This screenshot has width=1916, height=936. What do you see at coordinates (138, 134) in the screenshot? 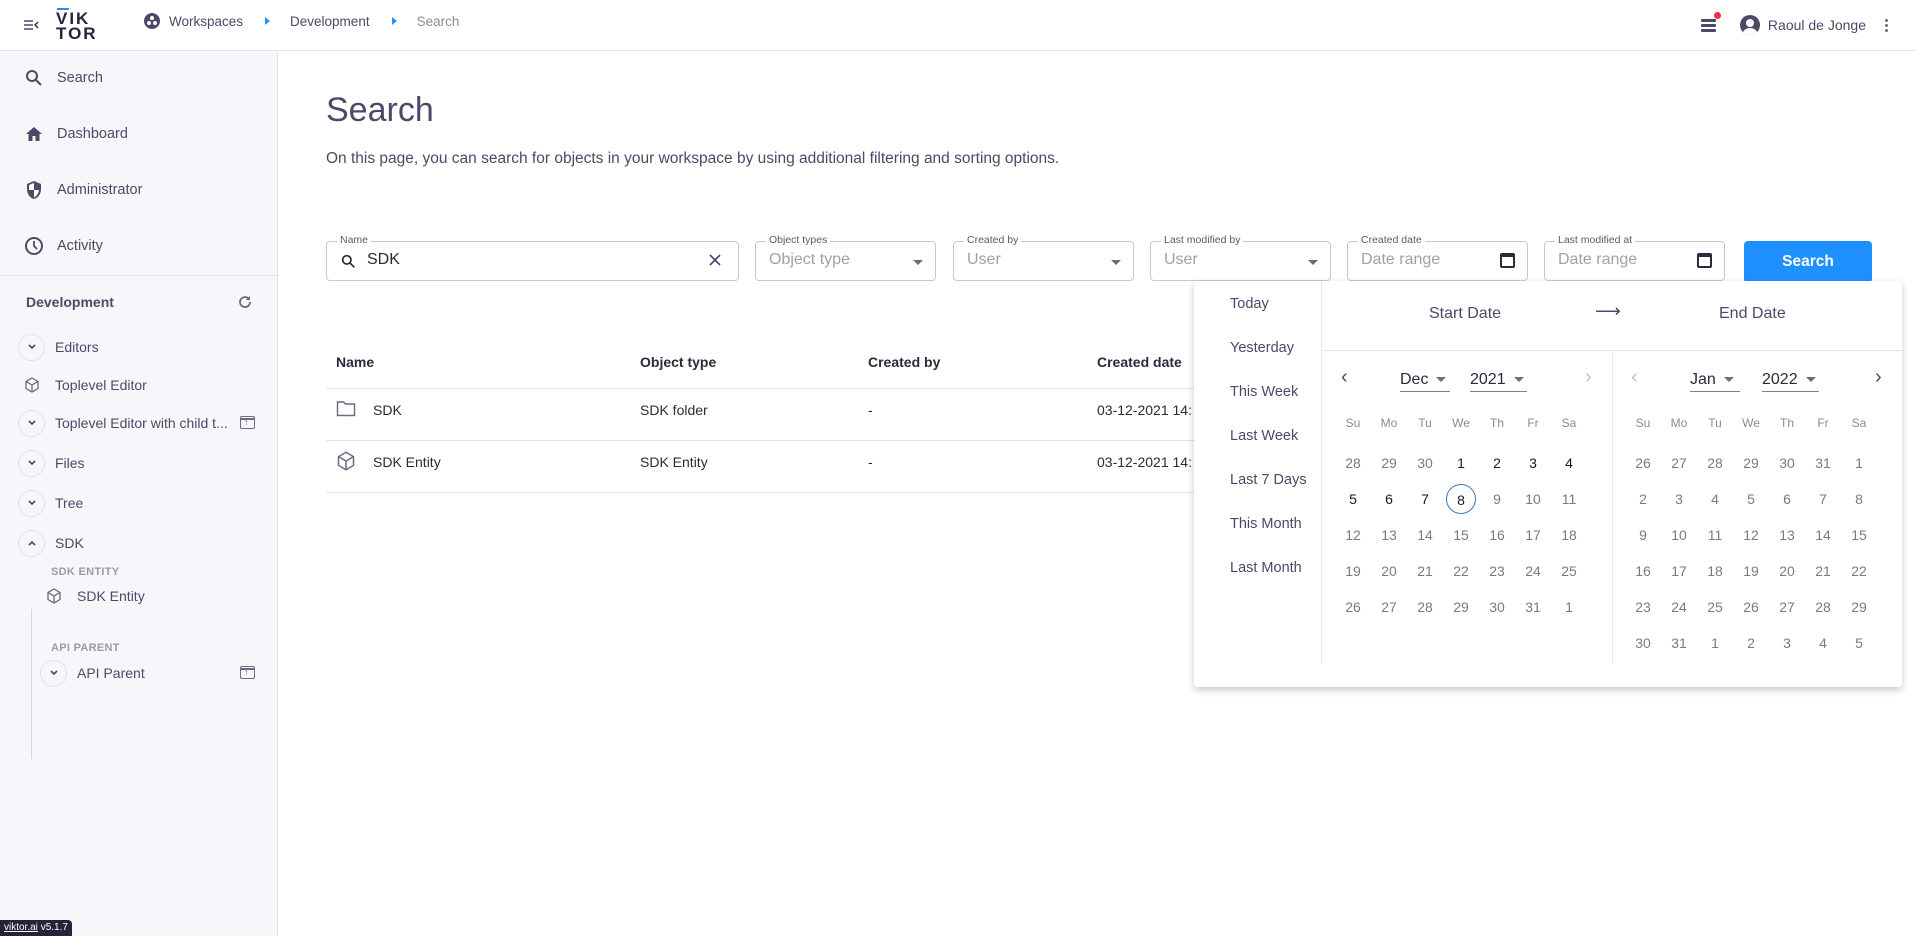
I see `sidebar-item-dashboard: Dashboard` at bounding box center [138, 134].